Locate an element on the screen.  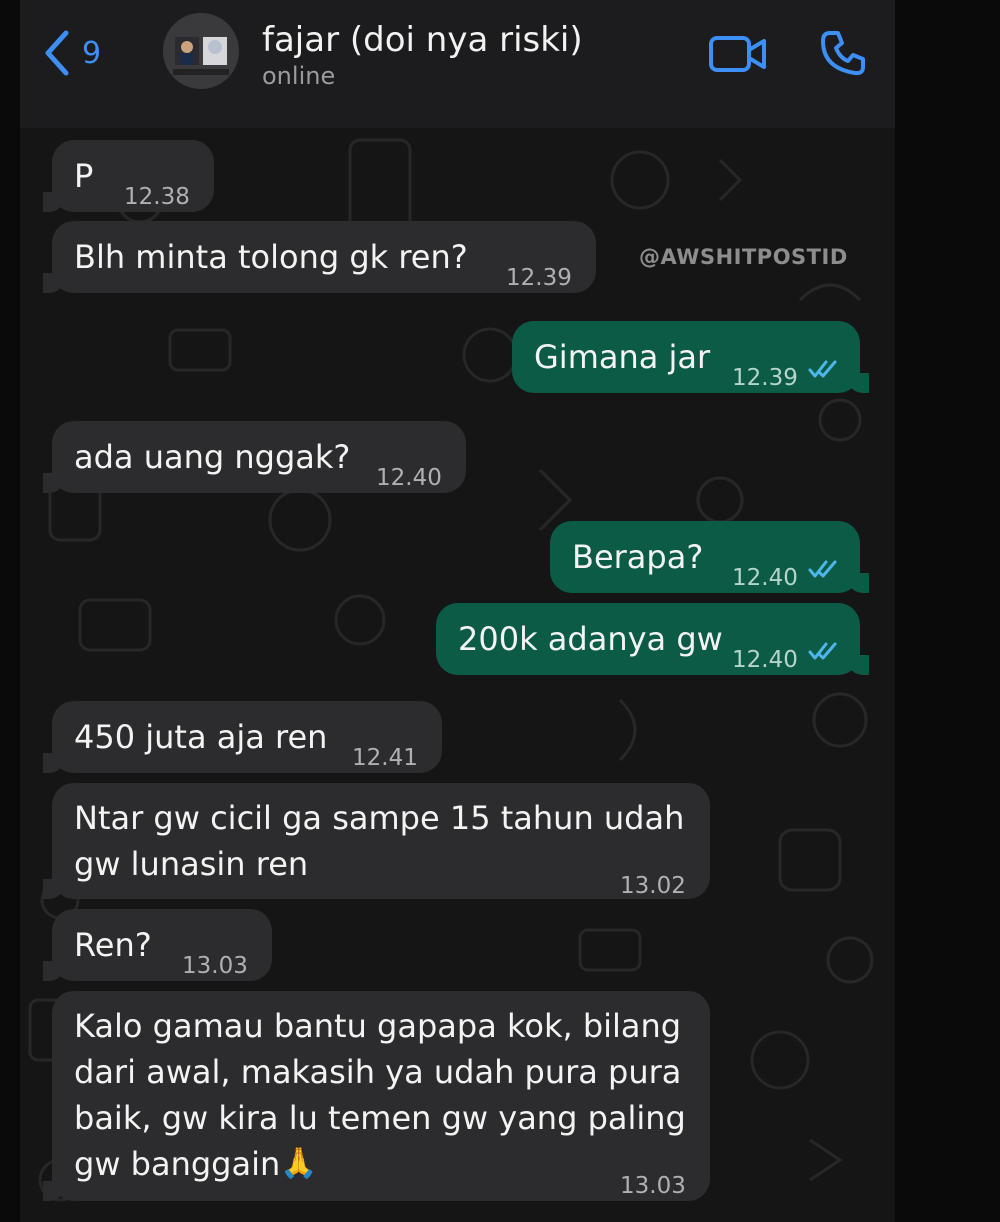
message-text-line: gw lunasin ren is located at coordinates (191, 864).